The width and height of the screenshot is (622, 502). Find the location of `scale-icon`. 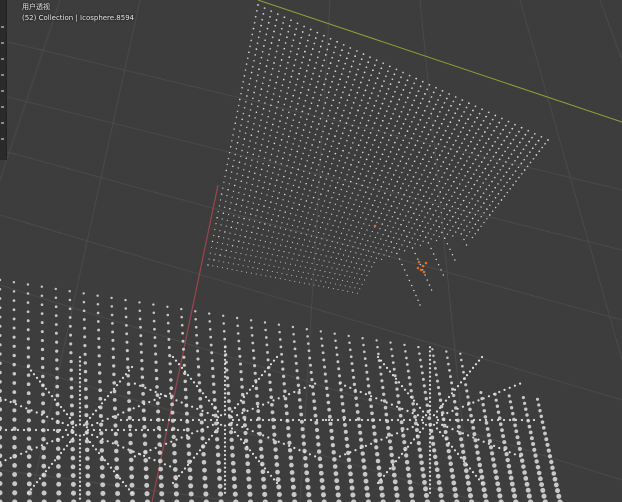

scale-icon is located at coordinates (3, 91).